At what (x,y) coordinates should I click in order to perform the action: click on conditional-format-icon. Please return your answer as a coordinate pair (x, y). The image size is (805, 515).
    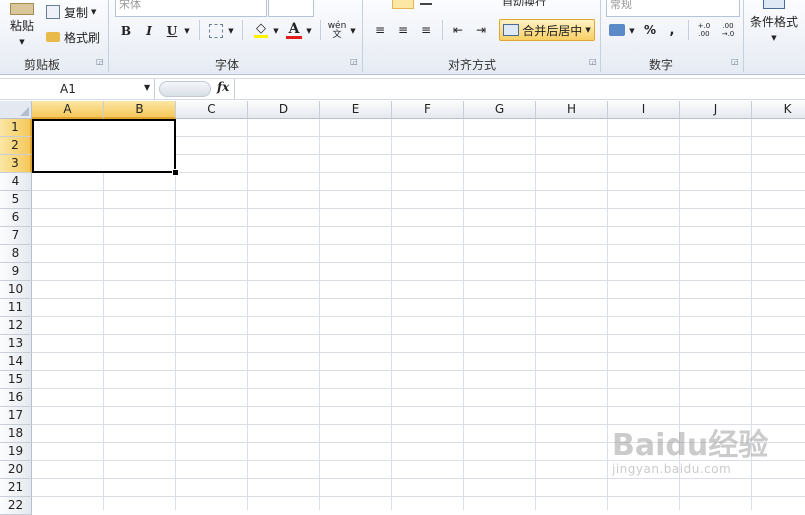
    Looking at the image, I should click on (774, 4).